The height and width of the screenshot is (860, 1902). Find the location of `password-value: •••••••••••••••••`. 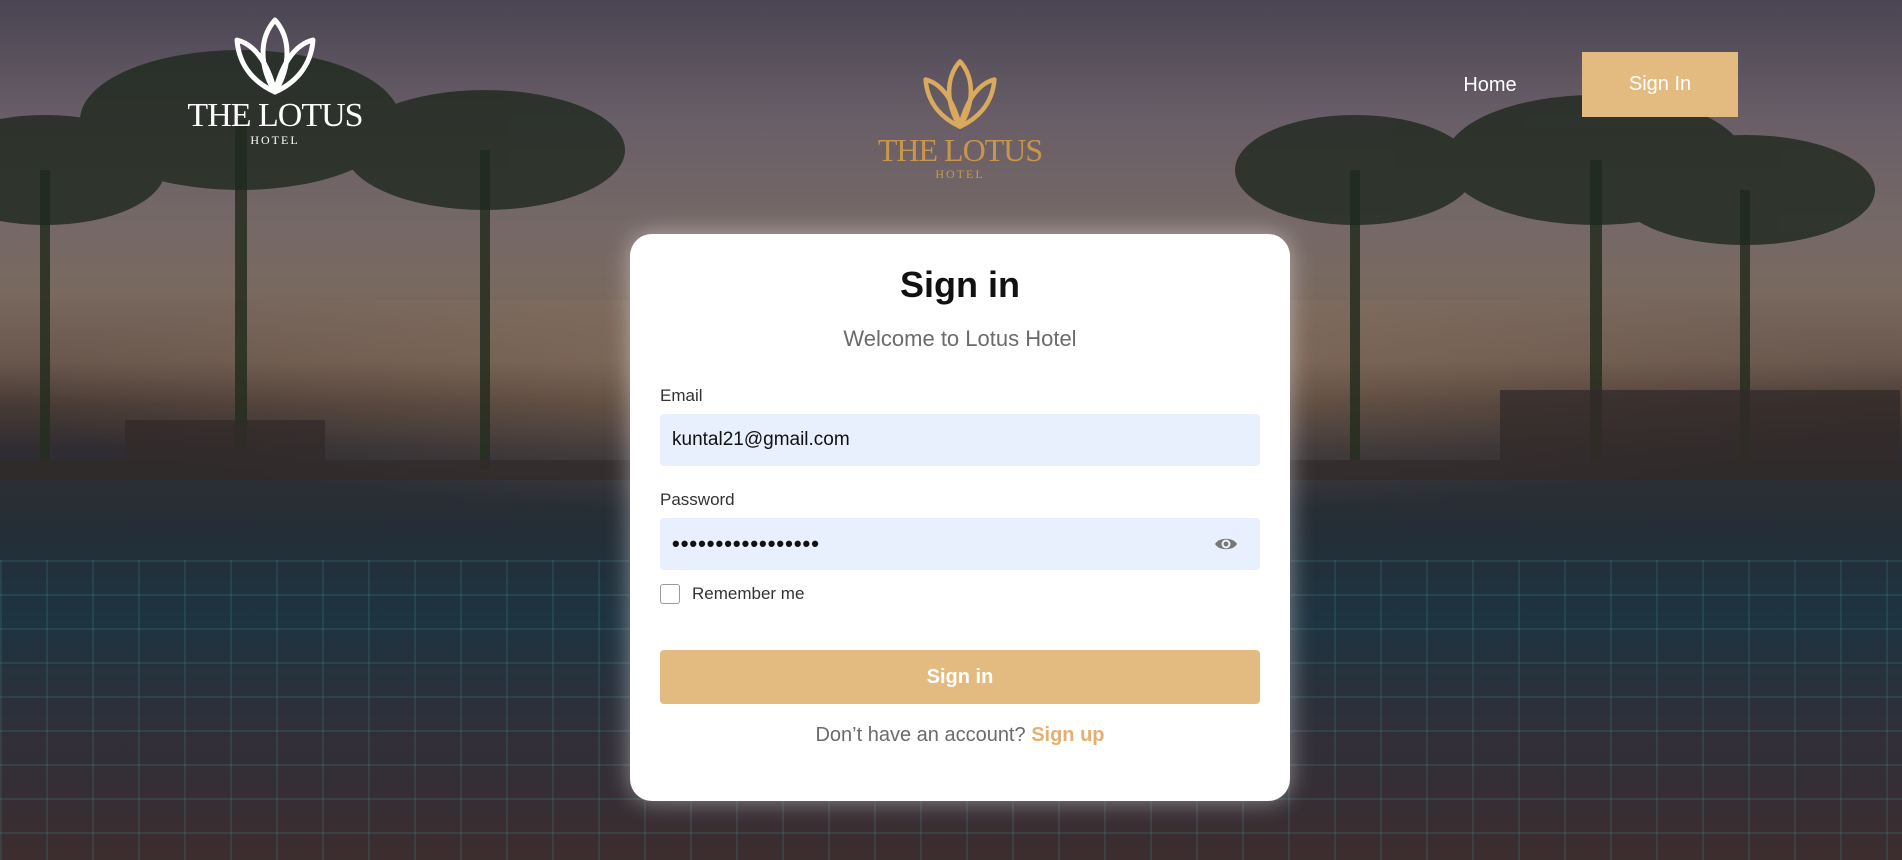

password-value: ••••••••••••••••• is located at coordinates (746, 543).